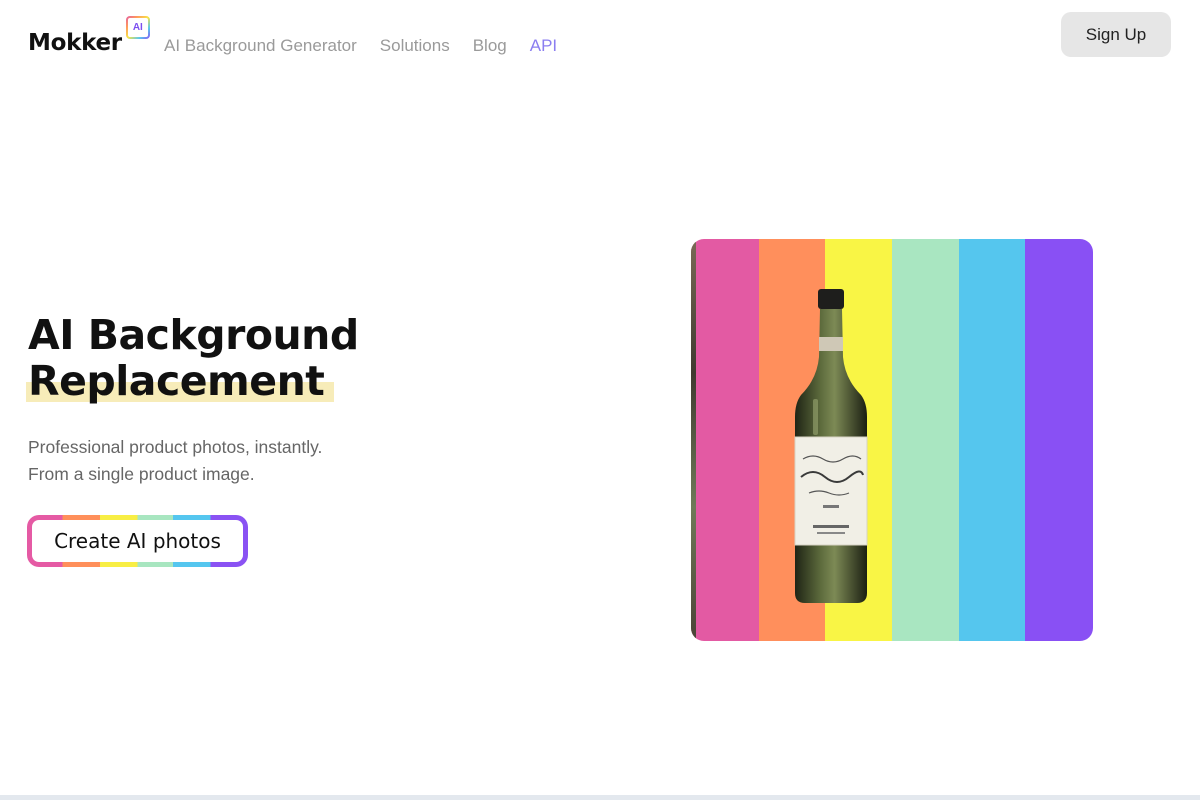 The width and height of the screenshot is (1200, 800). I want to click on logo-text: Mokker, so click(75, 43).